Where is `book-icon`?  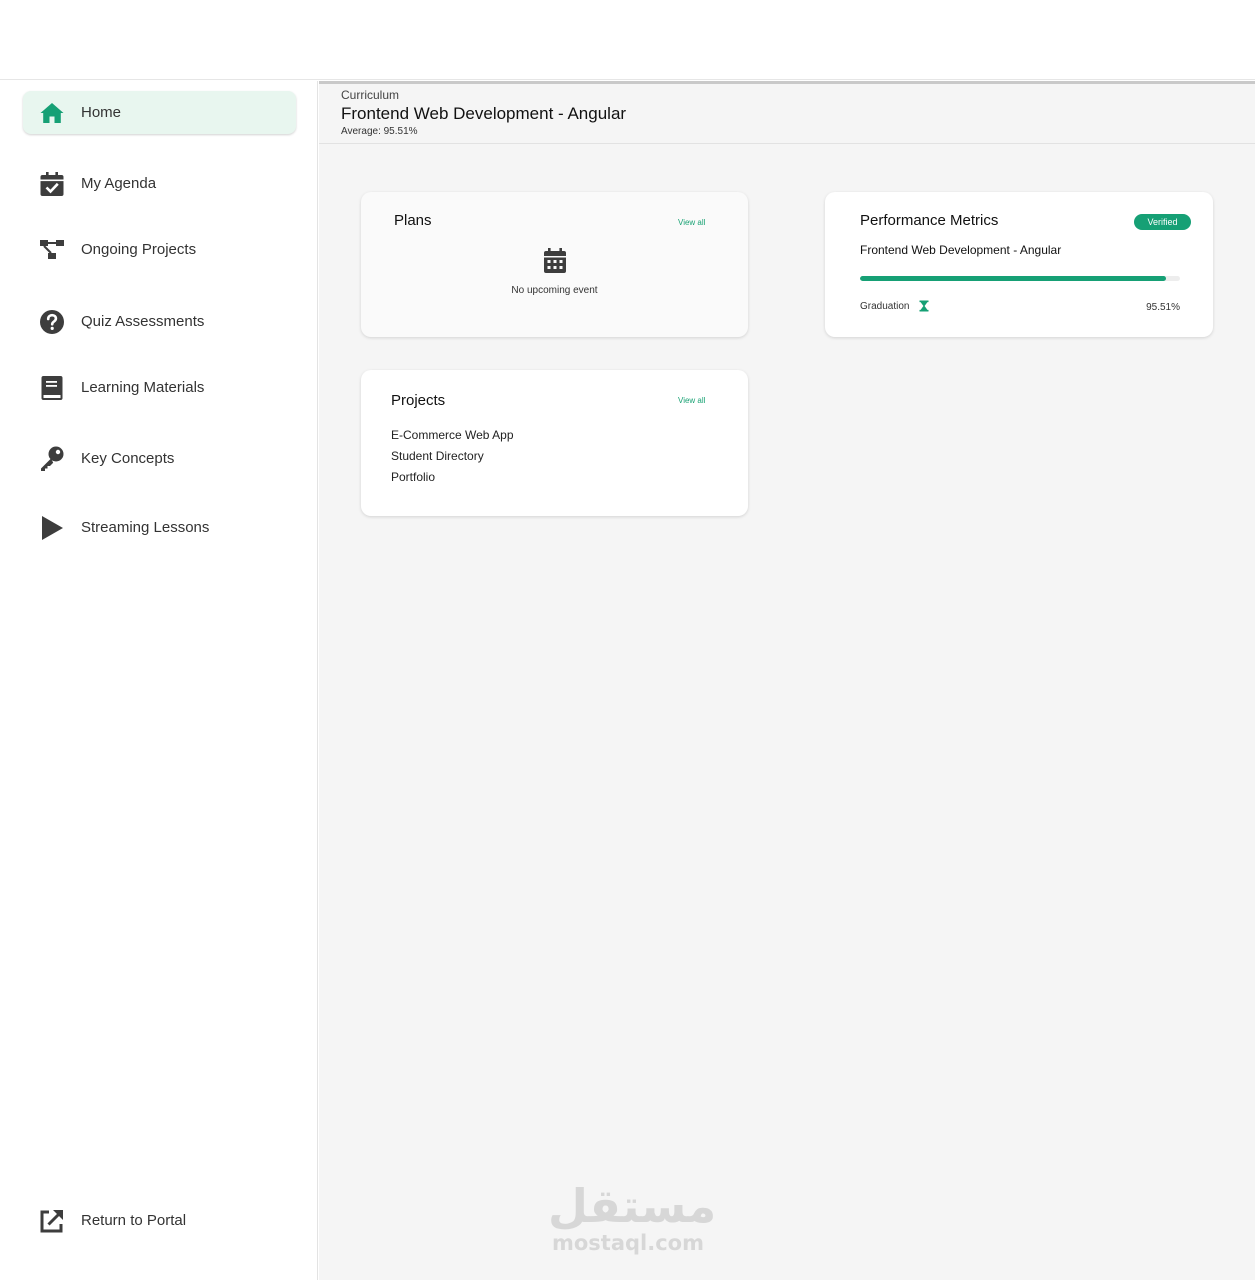 book-icon is located at coordinates (52, 388).